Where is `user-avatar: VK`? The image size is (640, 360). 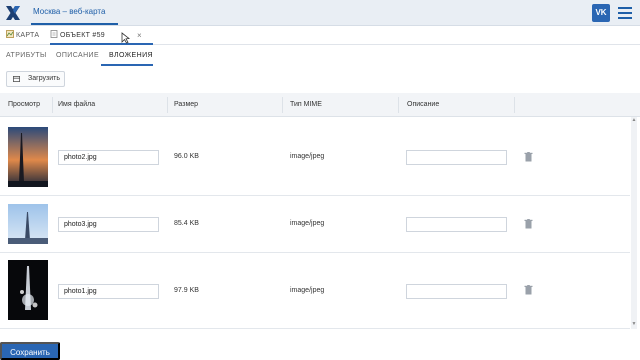
user-avatar: VK is located at coordinates (601, 13).